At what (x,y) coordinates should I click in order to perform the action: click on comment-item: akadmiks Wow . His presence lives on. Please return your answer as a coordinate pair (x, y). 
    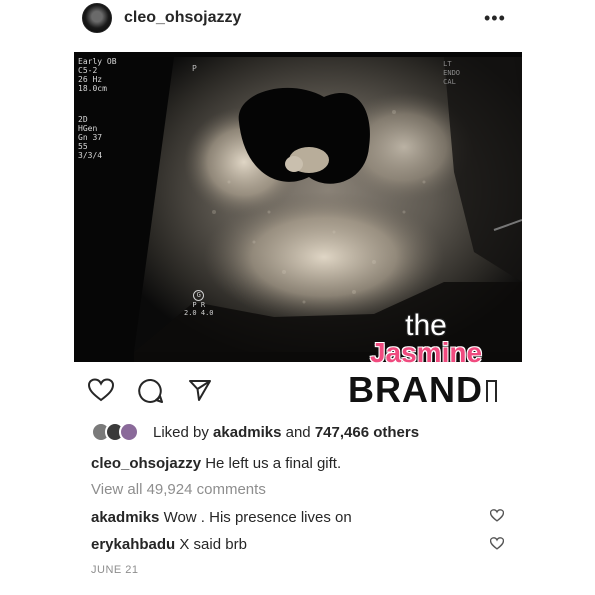
    Looking at the image, I should click on (221, 517).